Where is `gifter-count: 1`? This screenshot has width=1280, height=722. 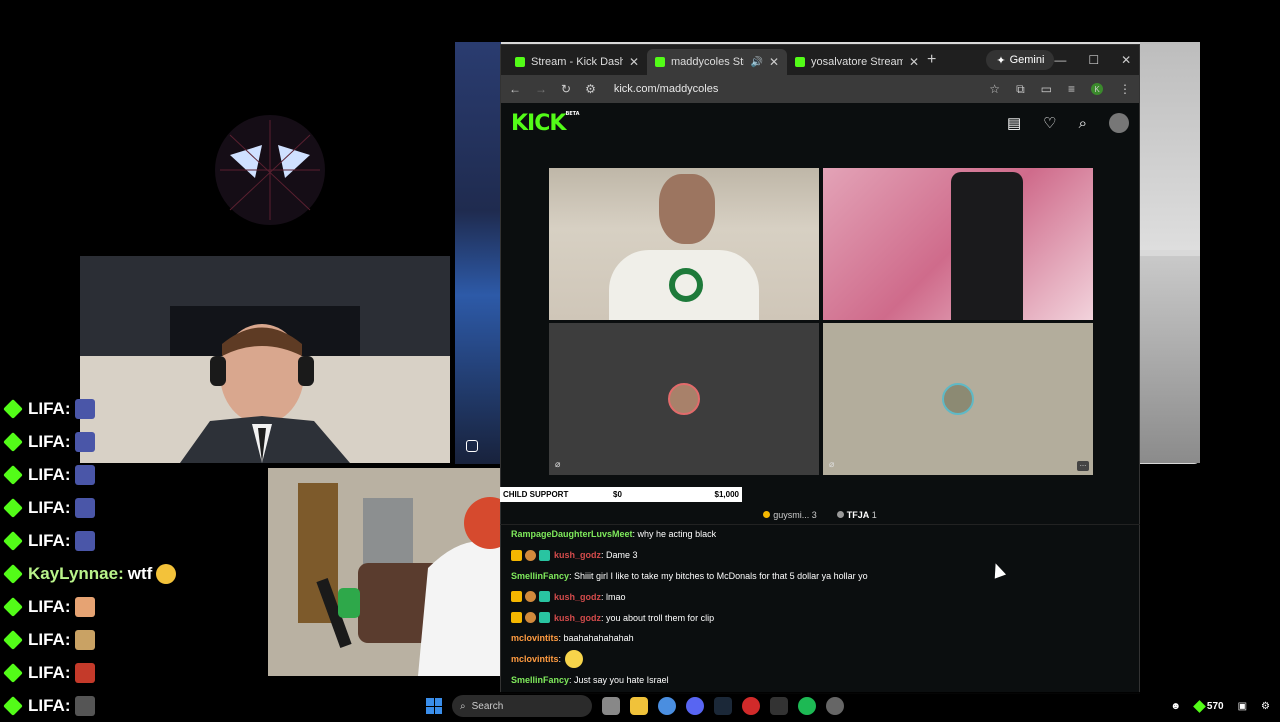
gifter-count: 1 is located at coordinates (874, 514).